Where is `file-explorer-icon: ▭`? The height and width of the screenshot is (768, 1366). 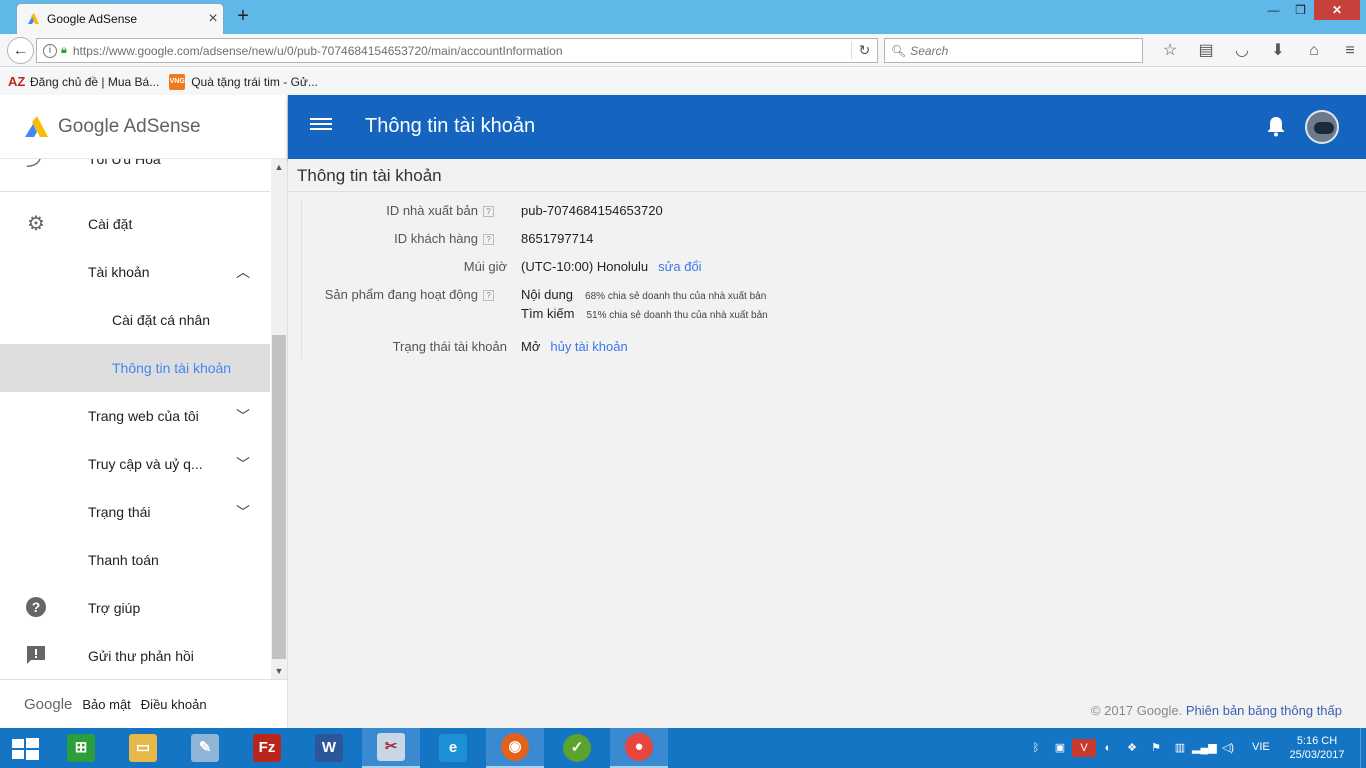 file-explorer-icon: ▭ is located at coordinates (143, 748).